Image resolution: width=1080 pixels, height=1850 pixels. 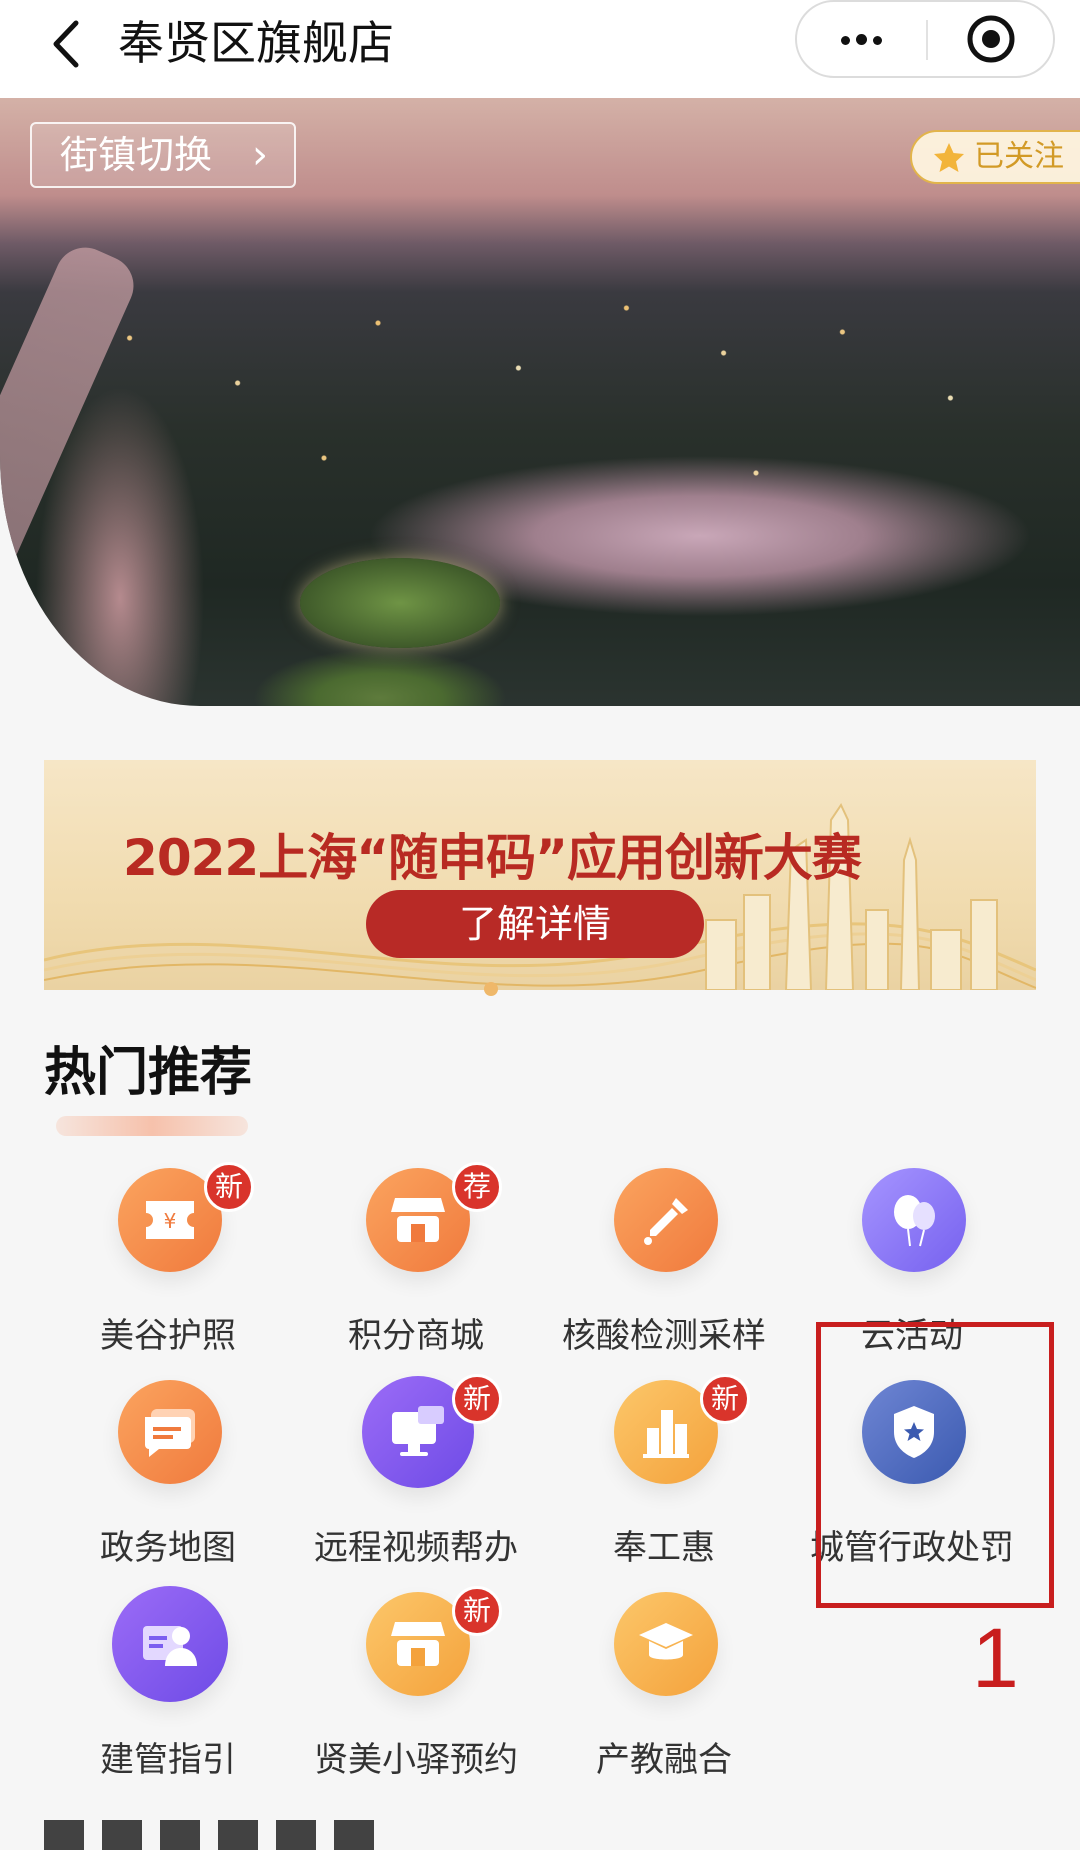 I want to click on annotation-highlight-box, so click(x=935, y=1465).